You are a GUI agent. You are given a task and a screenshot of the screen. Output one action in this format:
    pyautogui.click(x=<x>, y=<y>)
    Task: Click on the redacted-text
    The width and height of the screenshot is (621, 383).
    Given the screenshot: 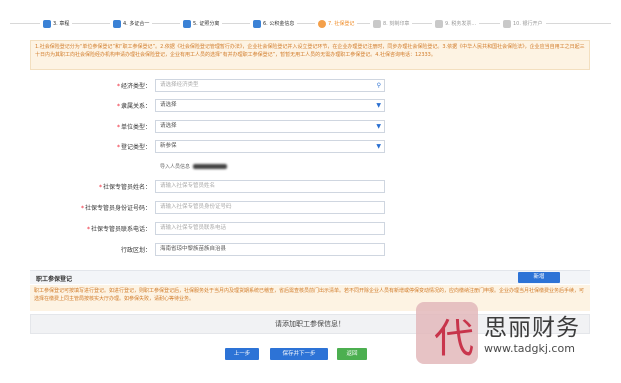 What is the action you would take?
    pyautogui.click(x=210, y=166)
    